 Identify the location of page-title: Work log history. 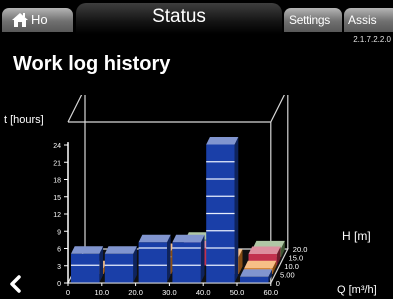
(92, 64).